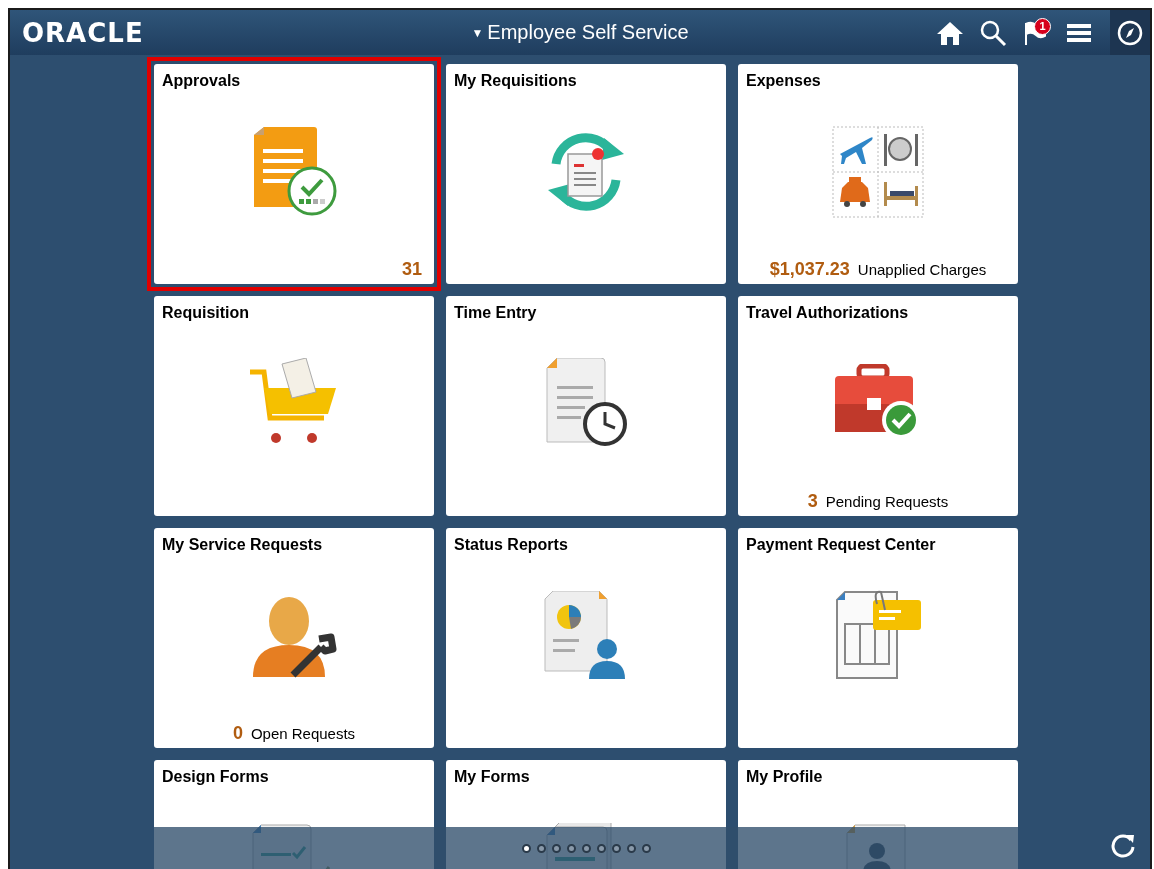 The height and width of the screenshot is (869, 1154). What do you see at coordinates (516, 81) in the screenshot?
I see `tile-title: My Requisitions` at bounding box center [516, 81].